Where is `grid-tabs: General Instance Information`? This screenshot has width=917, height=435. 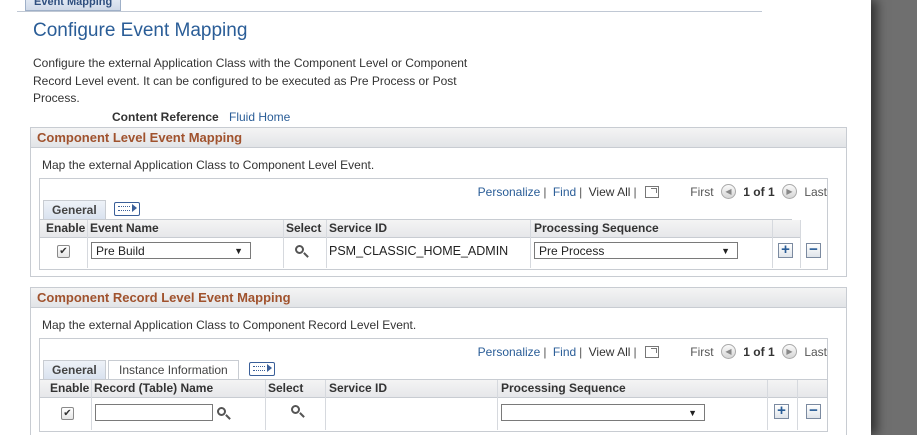
grid-tabs: General Instance Information is located at coordinates (433, 369).